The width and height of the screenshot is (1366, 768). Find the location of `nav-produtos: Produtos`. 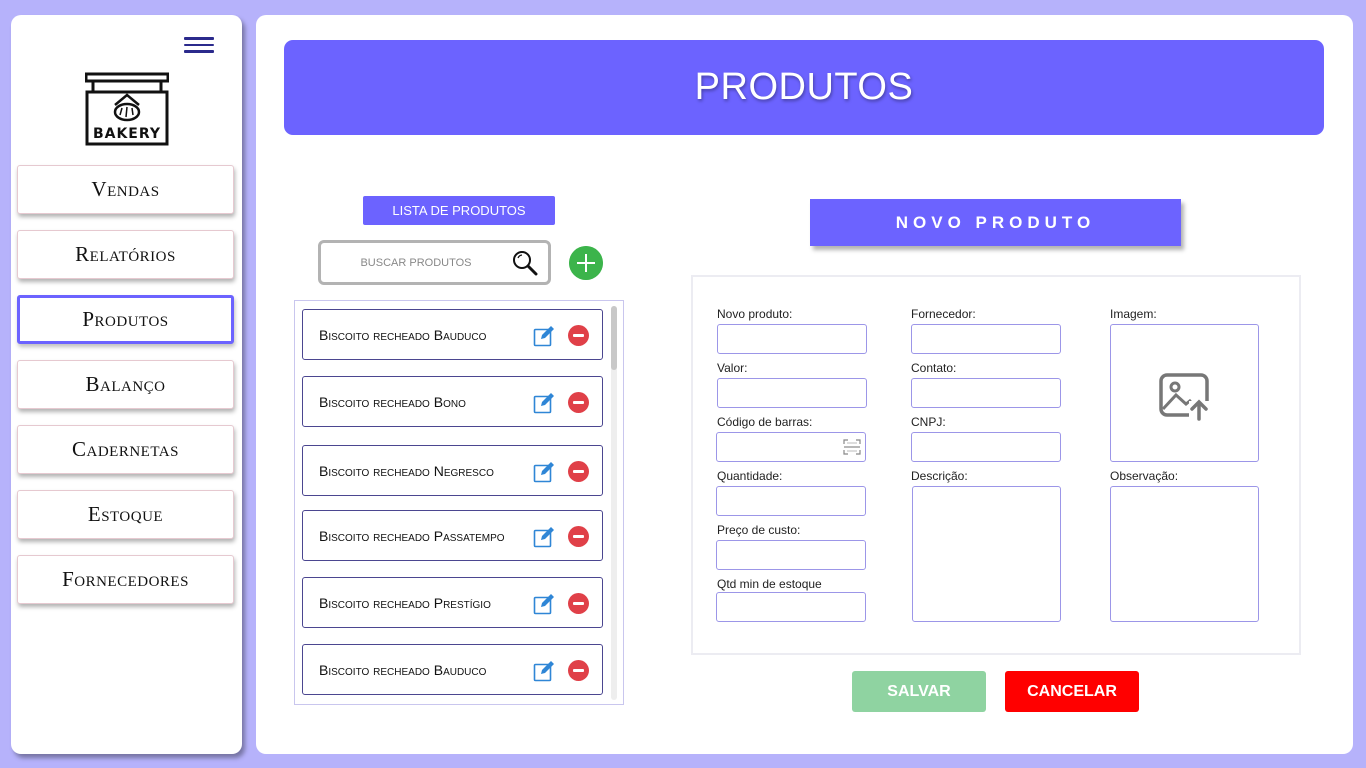

nav-produtos: Produtos is located at coordinates (125, 319).